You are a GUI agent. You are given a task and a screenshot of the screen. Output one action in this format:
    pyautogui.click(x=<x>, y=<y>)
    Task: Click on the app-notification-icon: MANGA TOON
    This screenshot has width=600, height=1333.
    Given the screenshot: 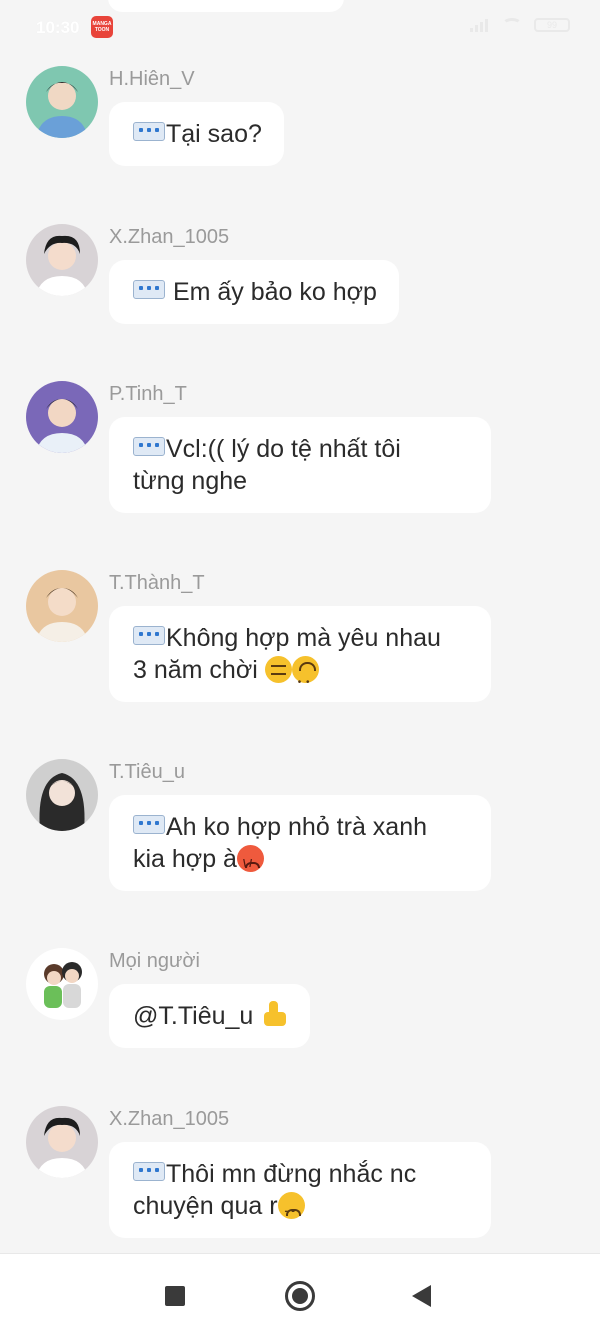 What is the action you would take?
    pyautogui.click(x=102, y=27)
    